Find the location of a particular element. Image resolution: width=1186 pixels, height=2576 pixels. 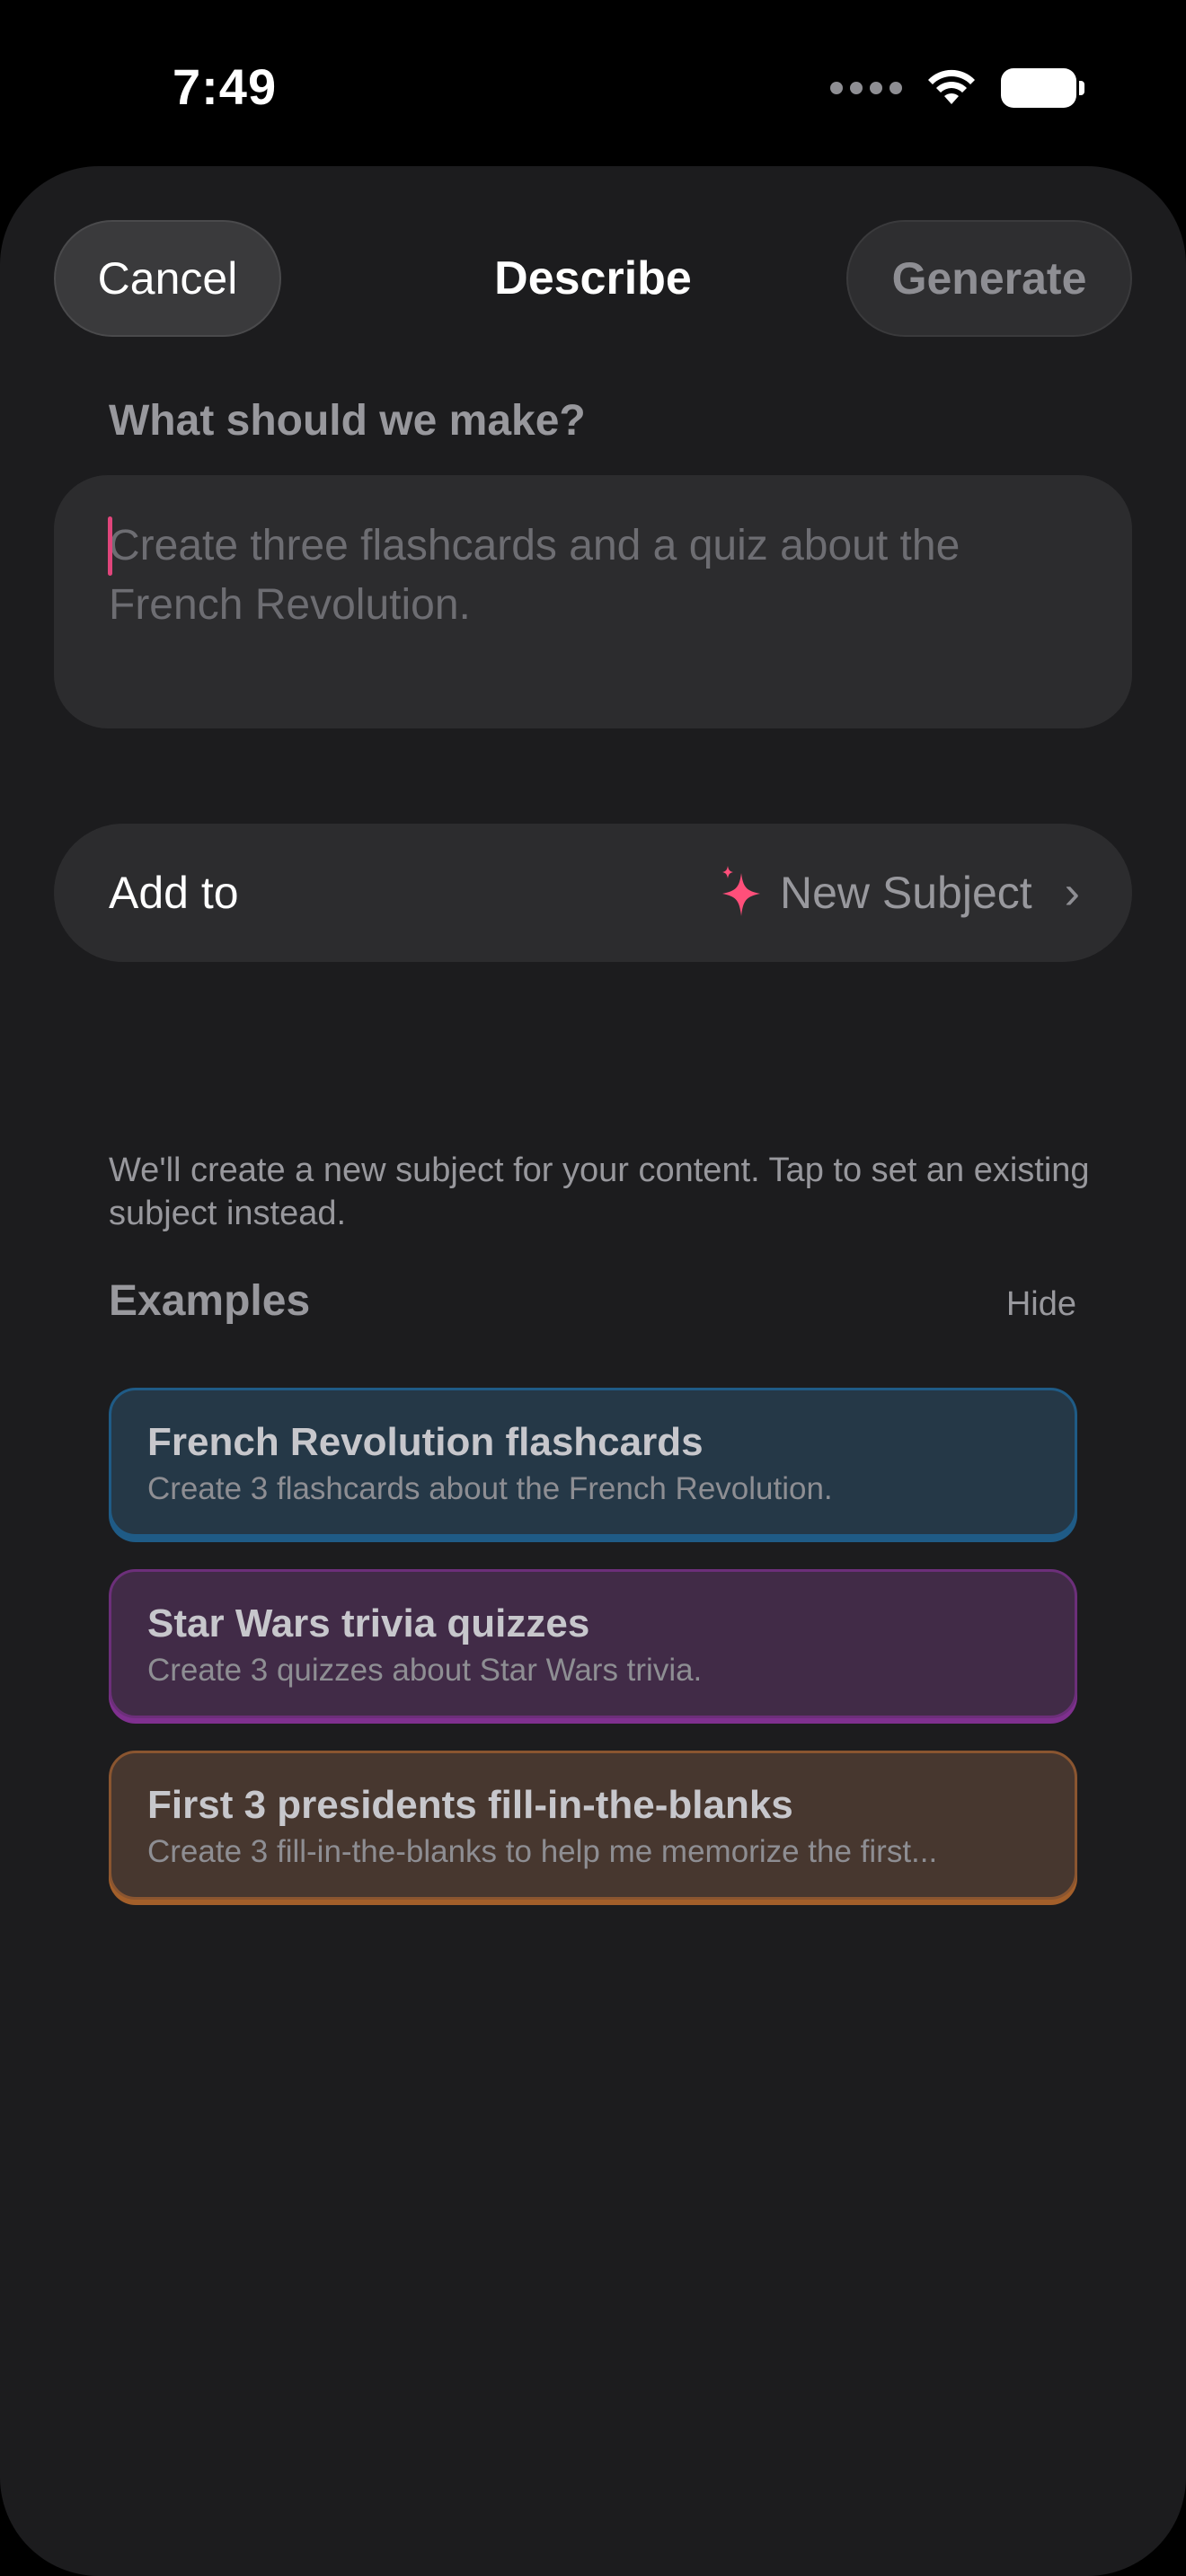

generate-button: Generate is located at coordinates (989, 278).